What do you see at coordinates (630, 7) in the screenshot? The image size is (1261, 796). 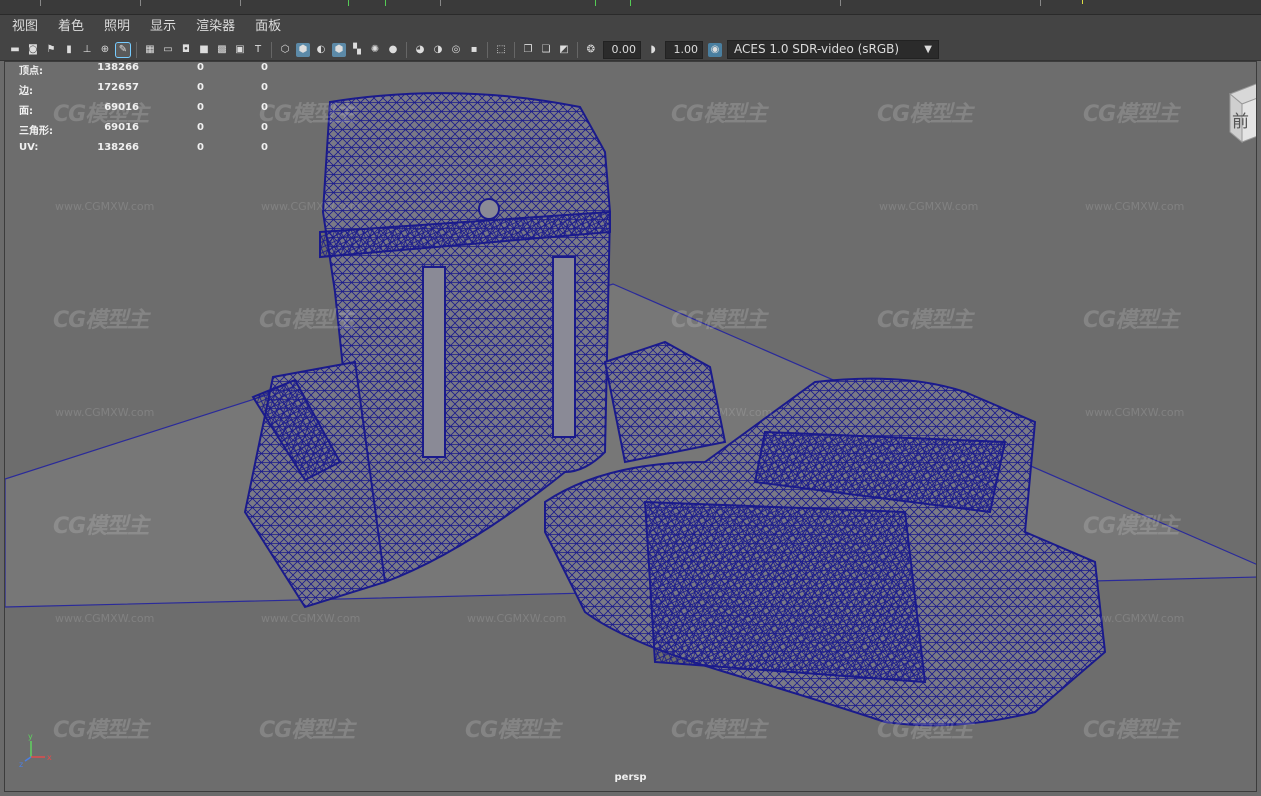 I see `timeline-strip` at bounding box center [630, 7].